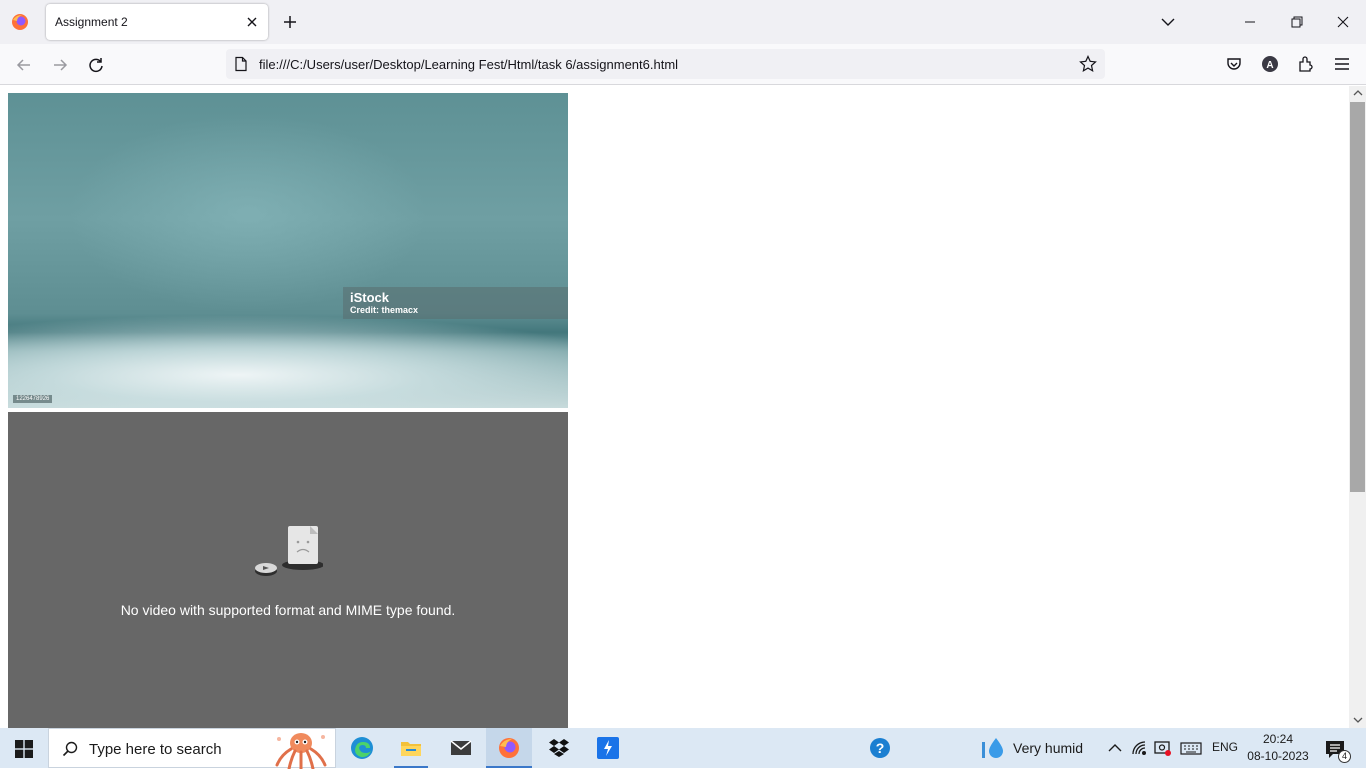  What do you see at coordinates (1343, 22) in the screenshot?
I see `close-window-icon` at bounding box center [1343, 22].